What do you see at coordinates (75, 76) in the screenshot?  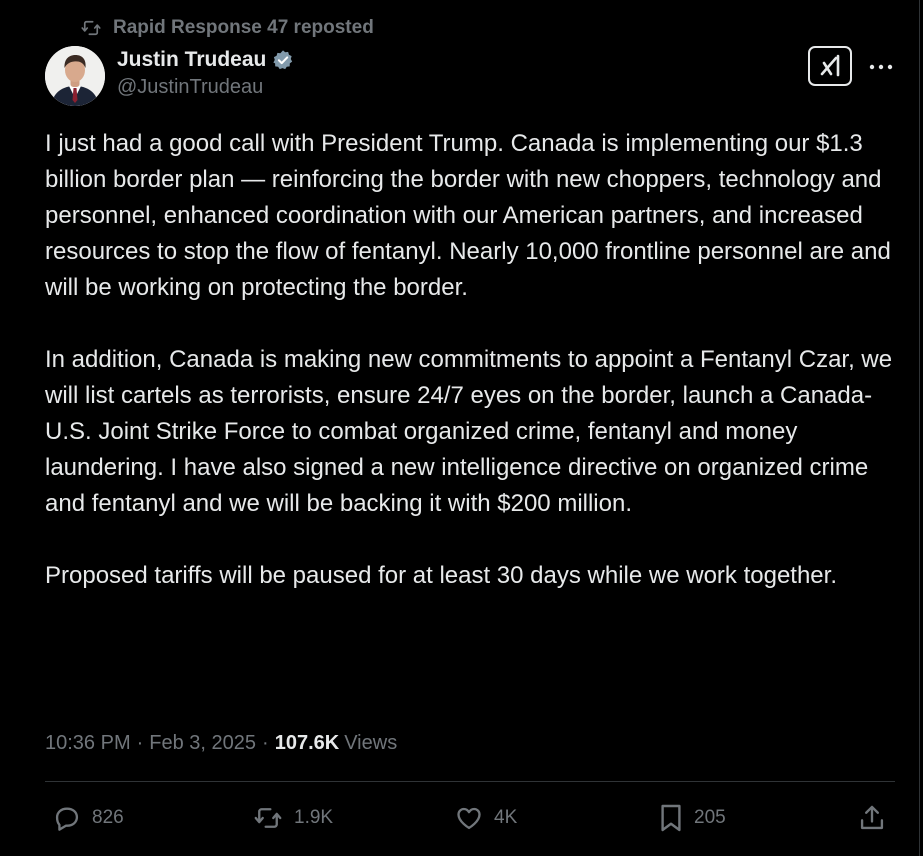 I see `avatar` at bounding box center [75, 76].